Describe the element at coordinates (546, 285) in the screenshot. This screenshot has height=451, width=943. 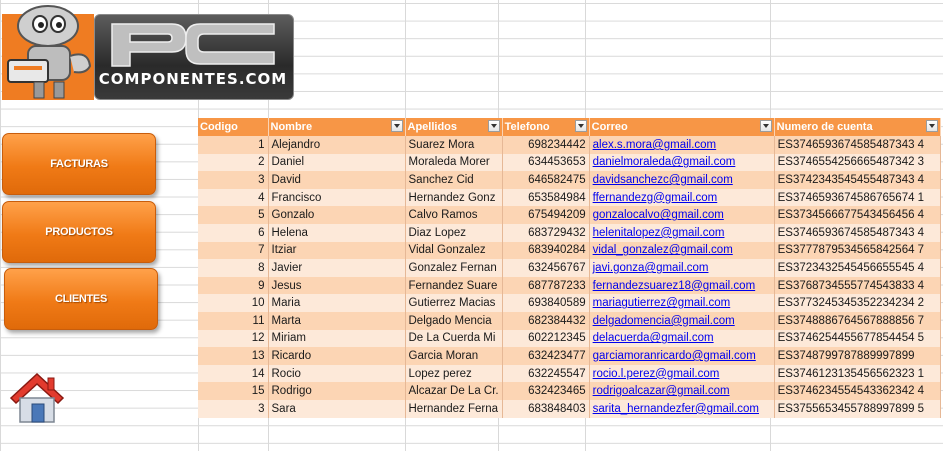
I see `telefono-cell: 687787233` at that location.